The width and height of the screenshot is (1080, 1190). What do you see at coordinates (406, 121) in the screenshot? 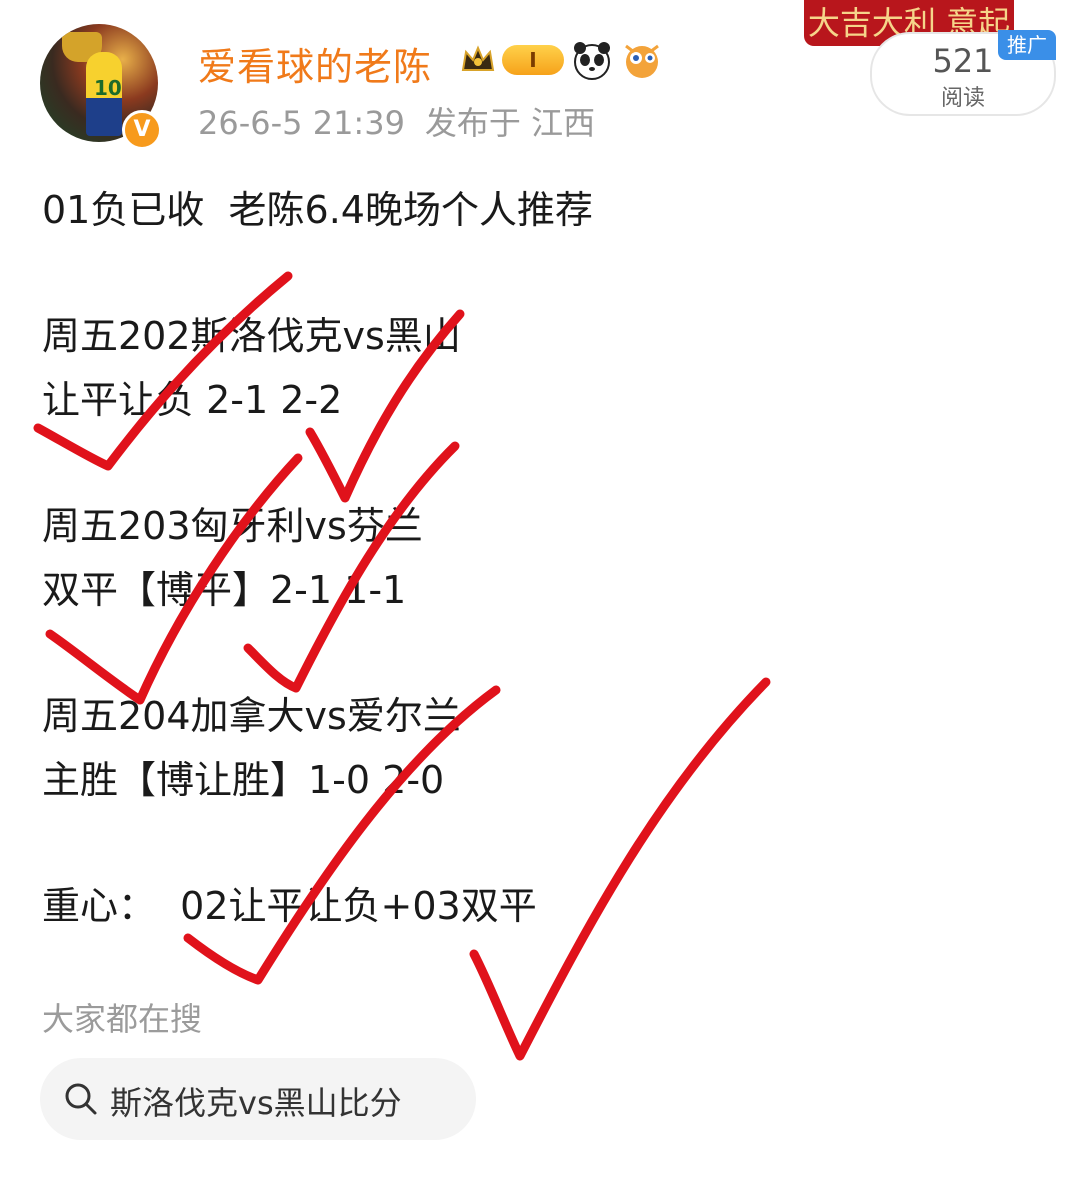
I see `post-meta: 26-6-5 21:39 发布于 江西` at bounding box center [406, 121].